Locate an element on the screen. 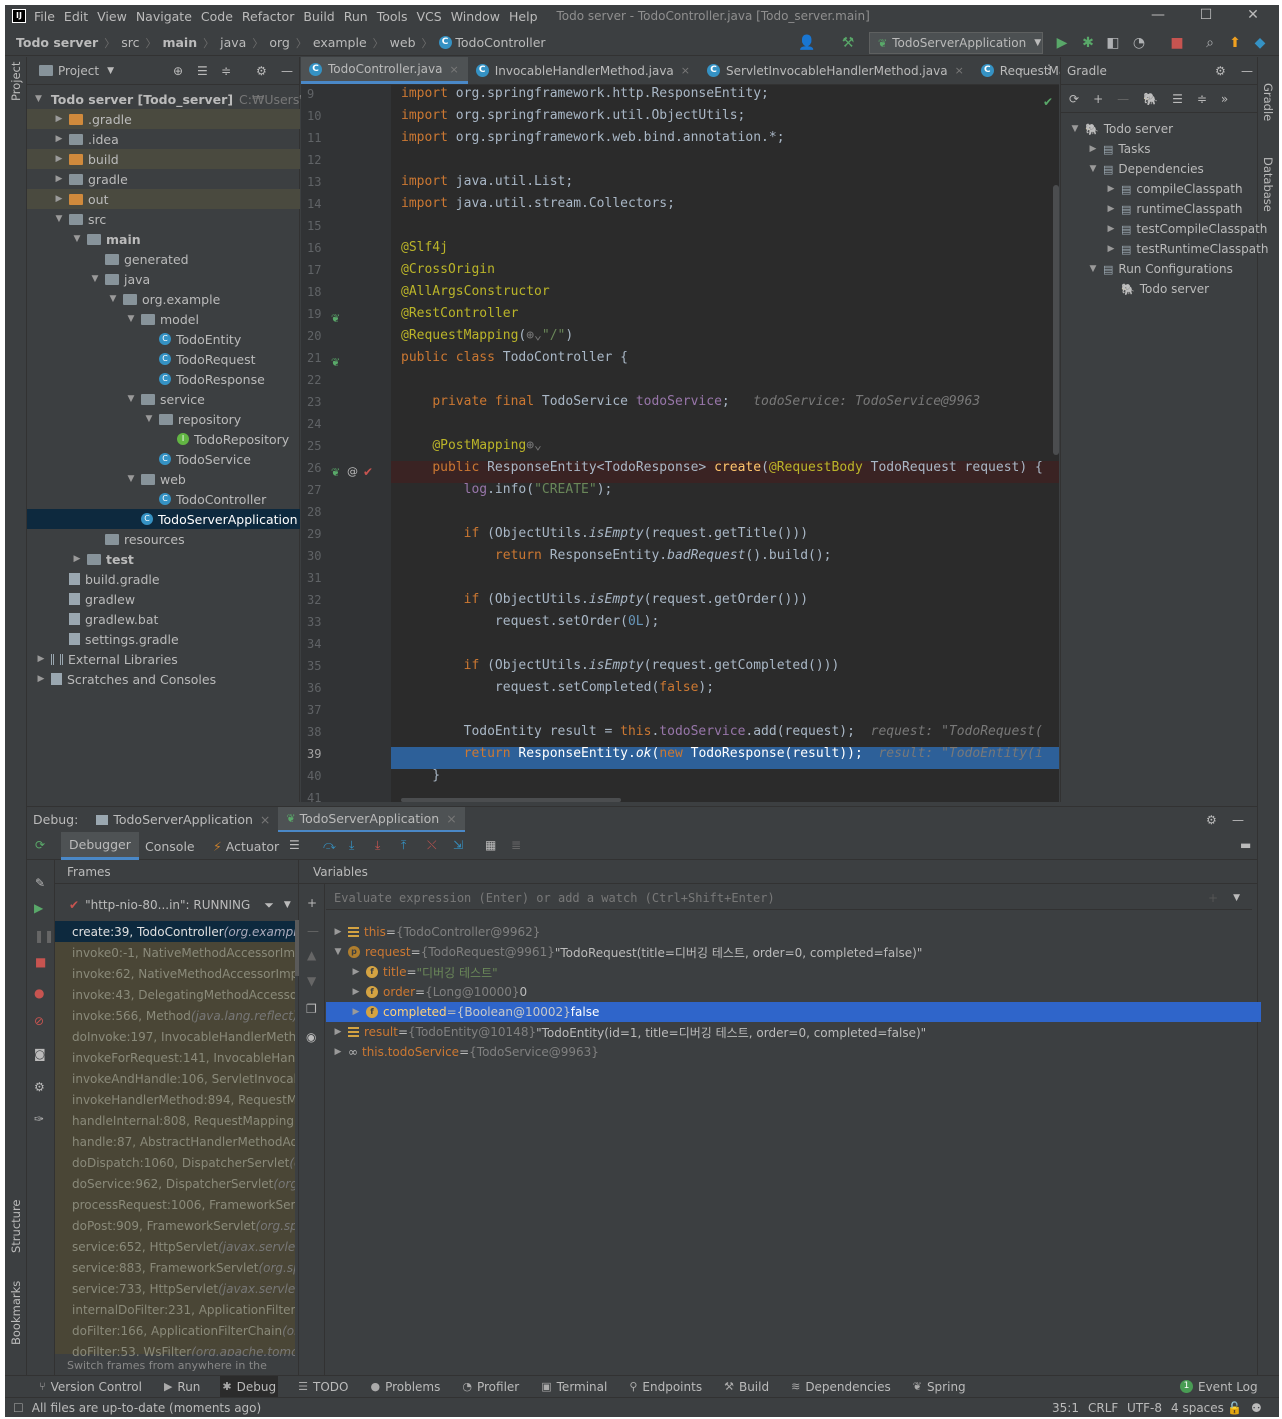 The width and height of the screenshot is (1282, 1419). status-toggle-icon: ☐ is located at coordinates (18, 1408).